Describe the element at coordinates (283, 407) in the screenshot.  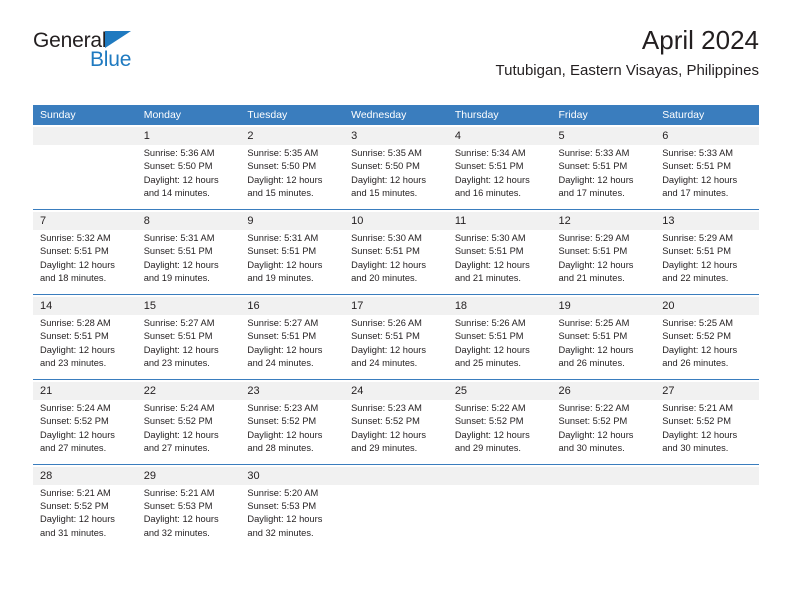
I see `sunrise-text: Sunrise: 5:23 AM` at that location.